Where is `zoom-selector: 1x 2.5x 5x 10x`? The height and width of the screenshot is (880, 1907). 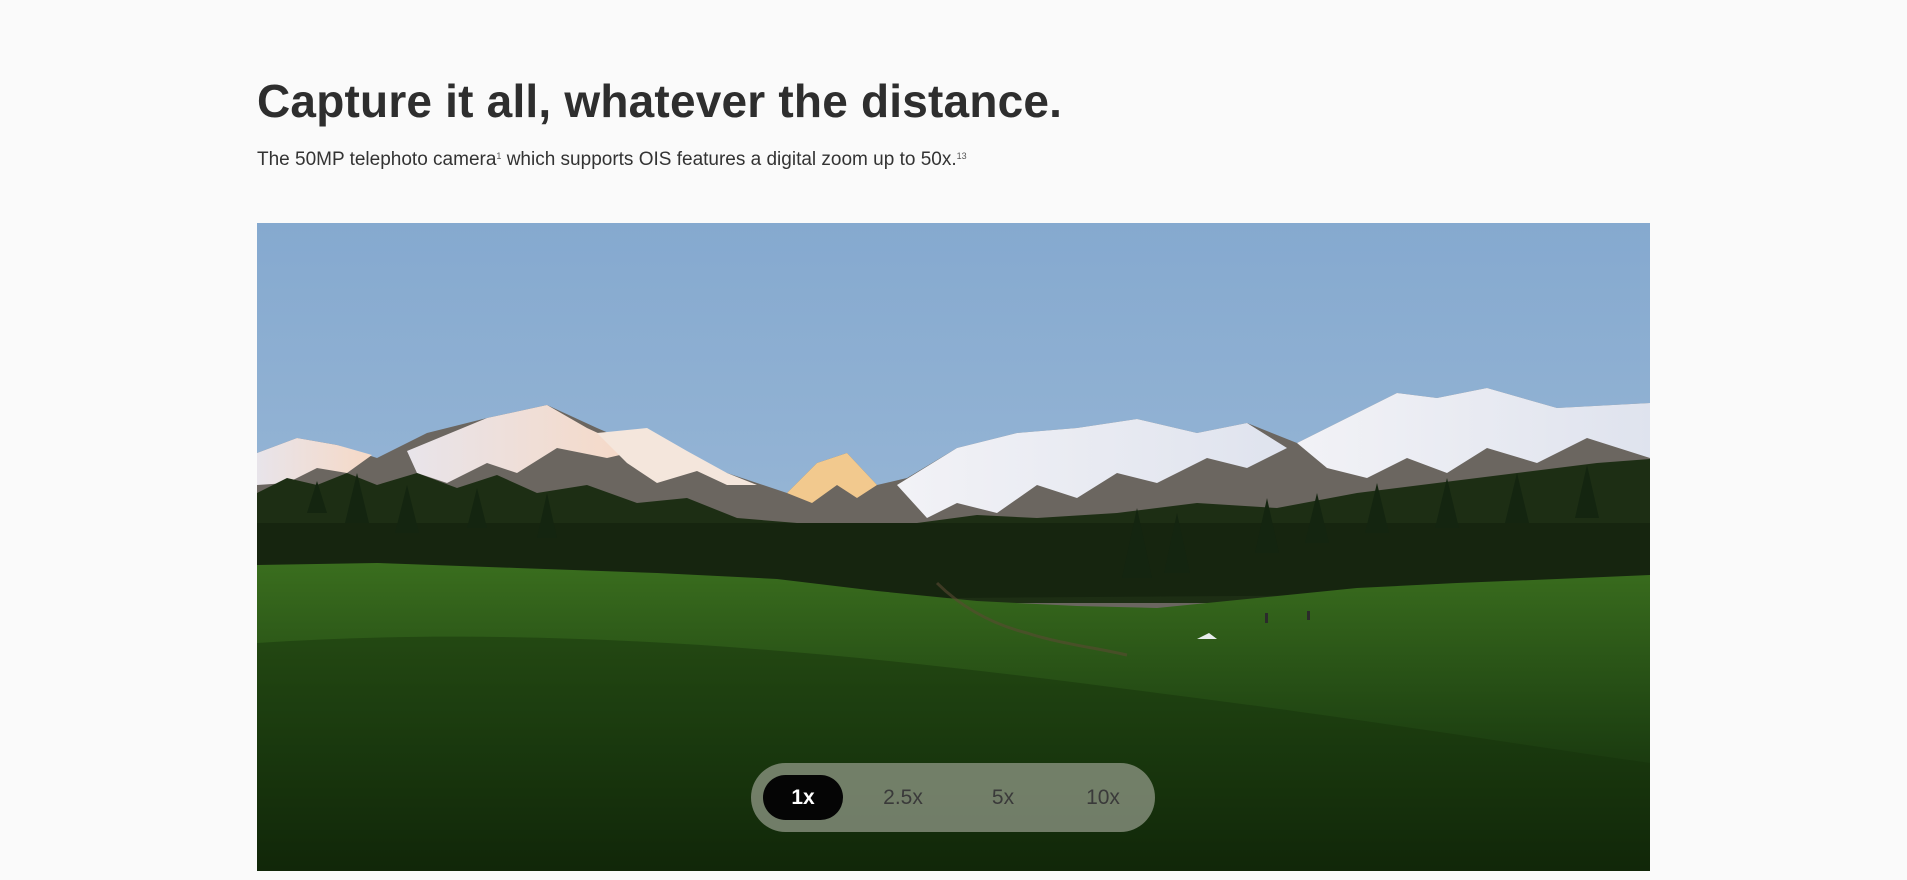 zoom-selector: 1x 2.5x 5x 10x is located at coordinates (953, 797).